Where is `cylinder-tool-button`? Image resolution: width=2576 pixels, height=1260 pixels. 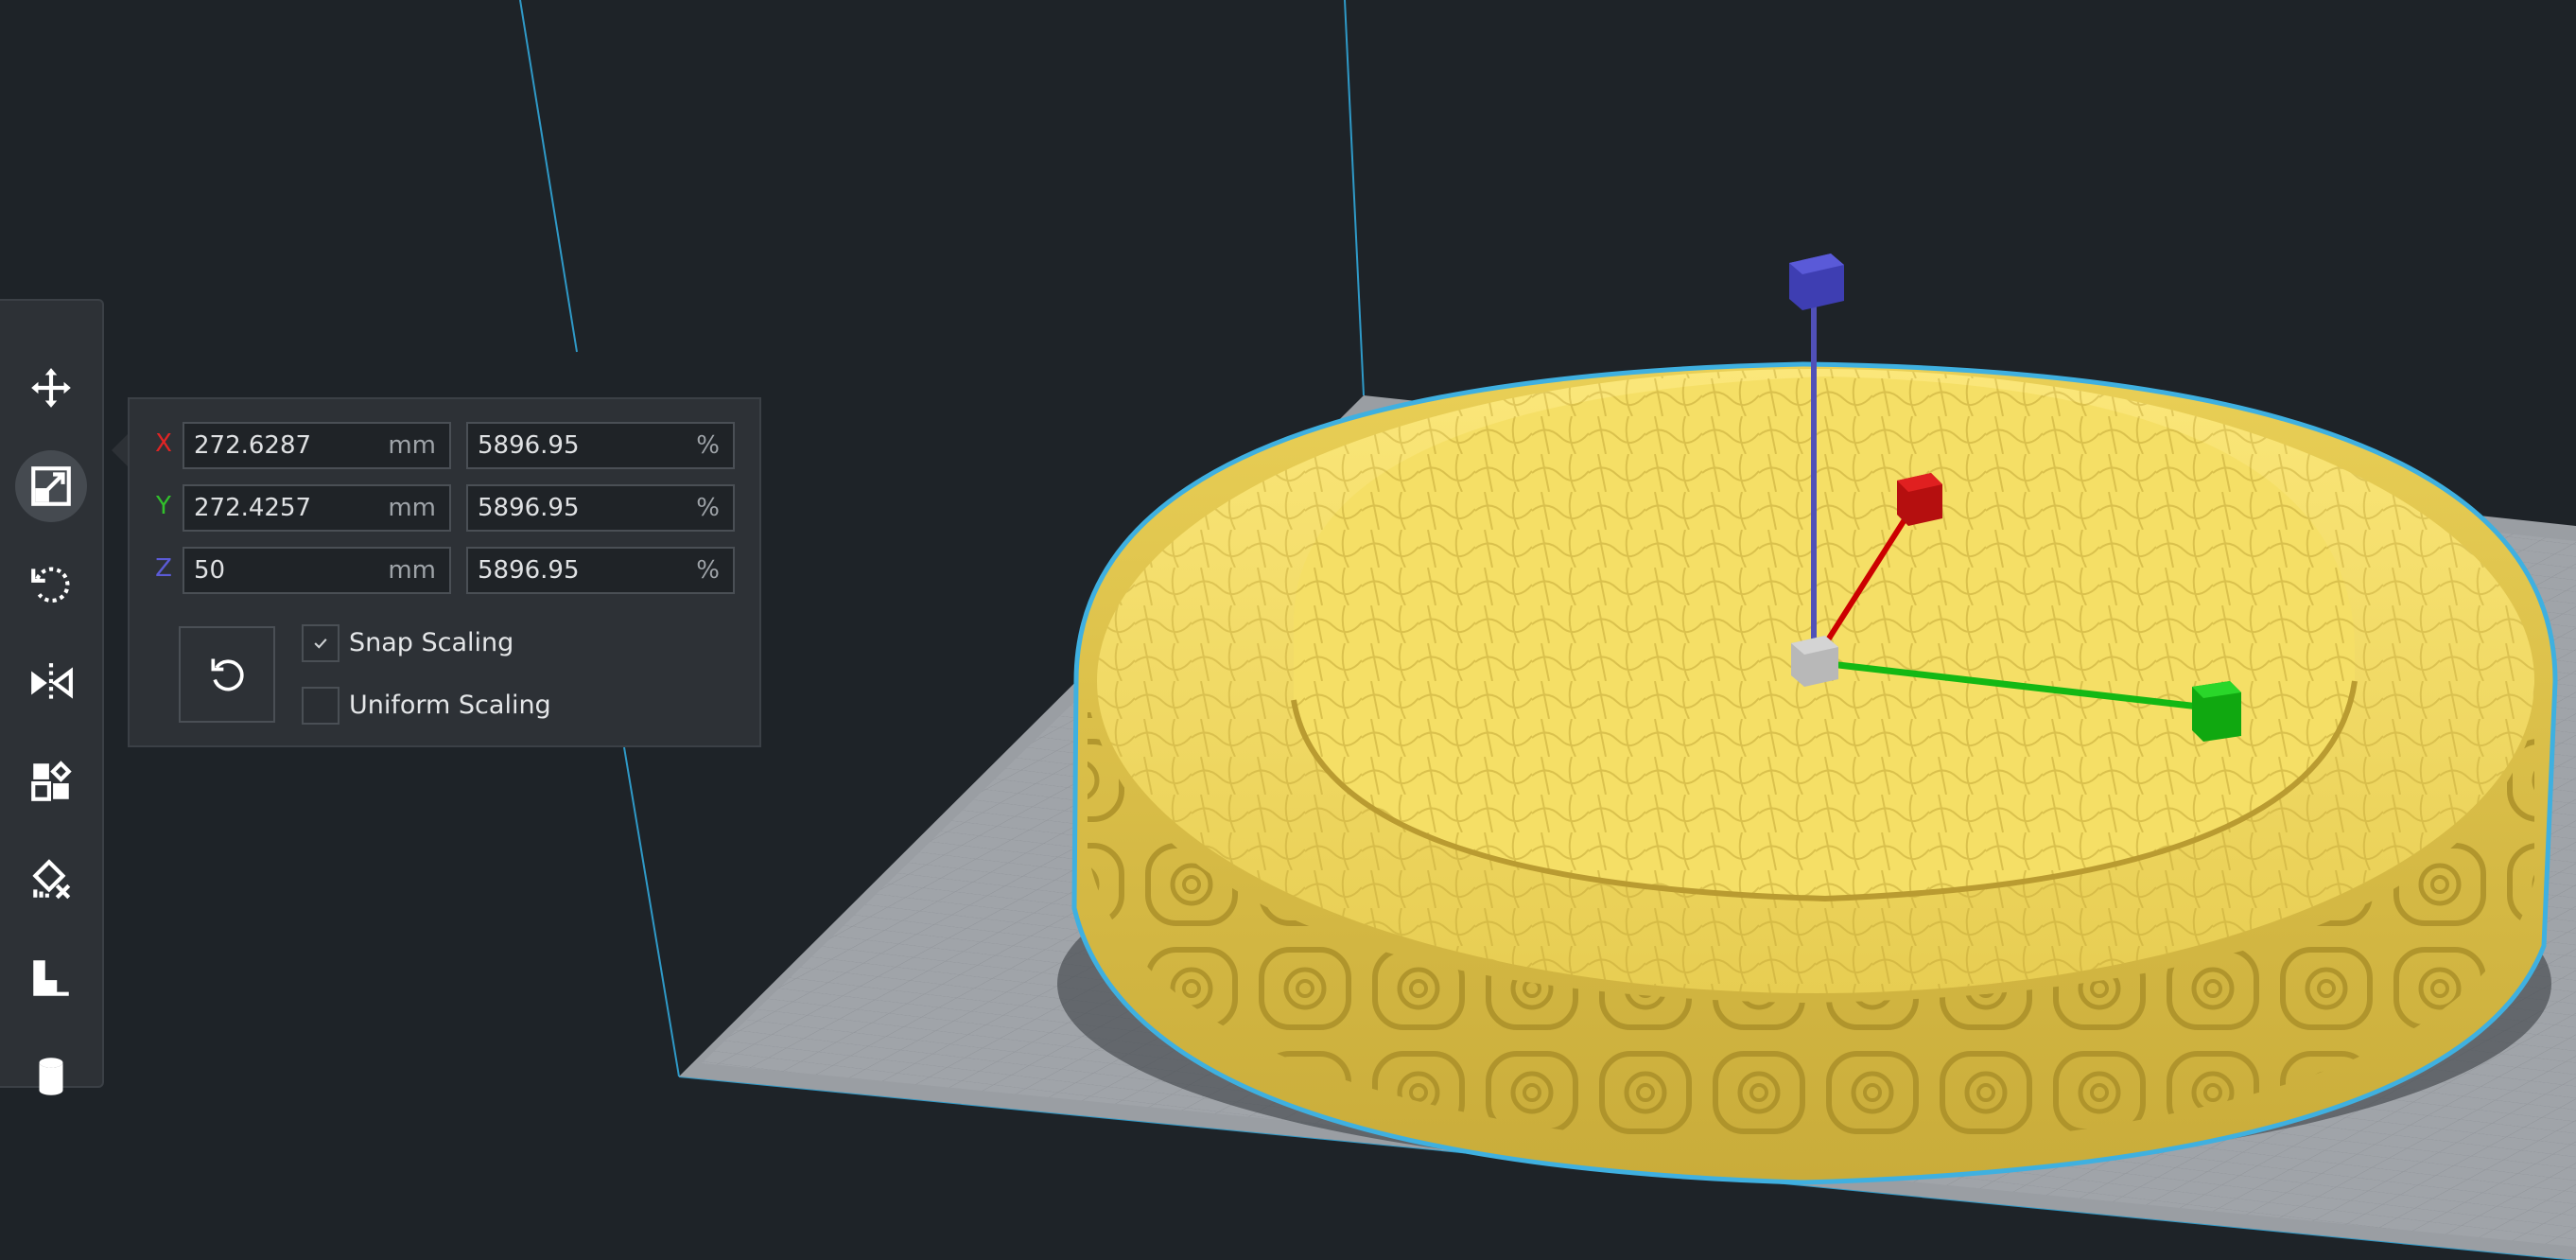 cylinder-tool-button is located at coordinates (51, 1076).